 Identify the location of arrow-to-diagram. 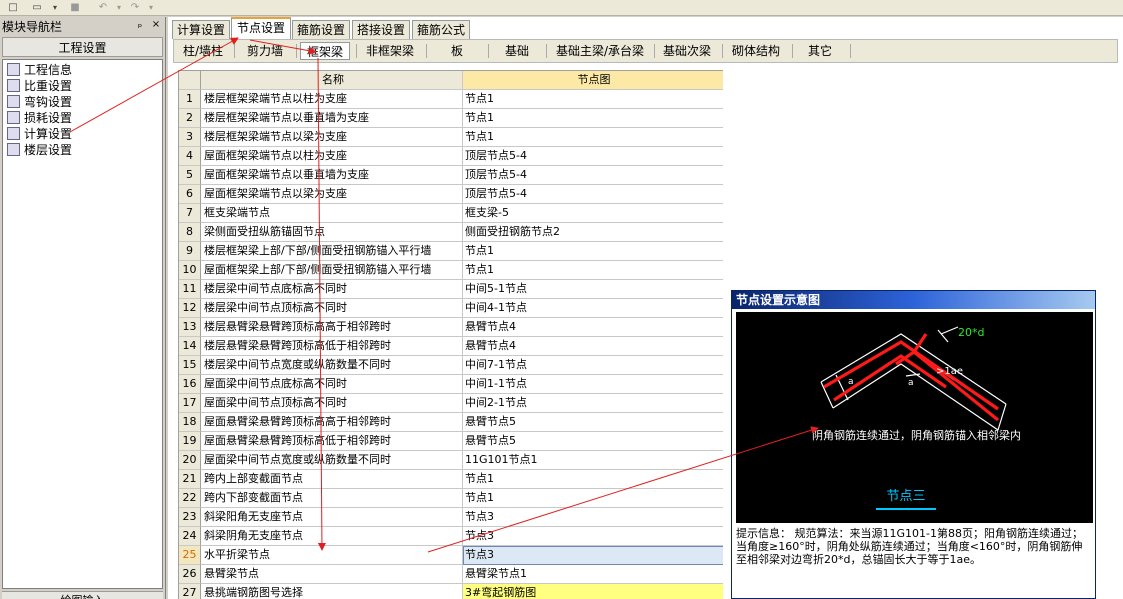
(623, 489).